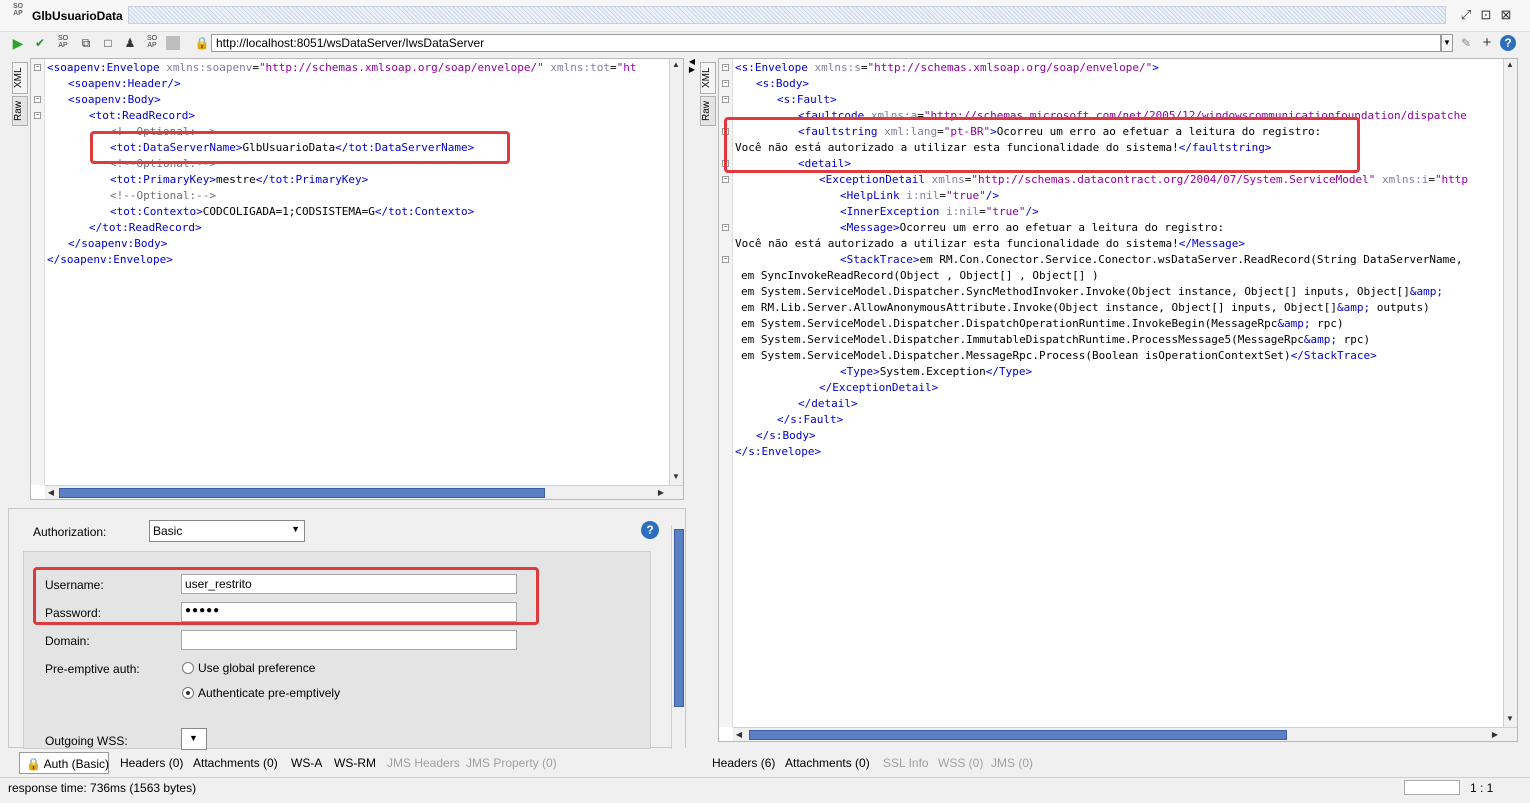 This screenshot has height=803, width=1530. What do you see at coordinates (1432, 787) in the screenshot?
I see `status-progress` at bounding box center [1432, 787].